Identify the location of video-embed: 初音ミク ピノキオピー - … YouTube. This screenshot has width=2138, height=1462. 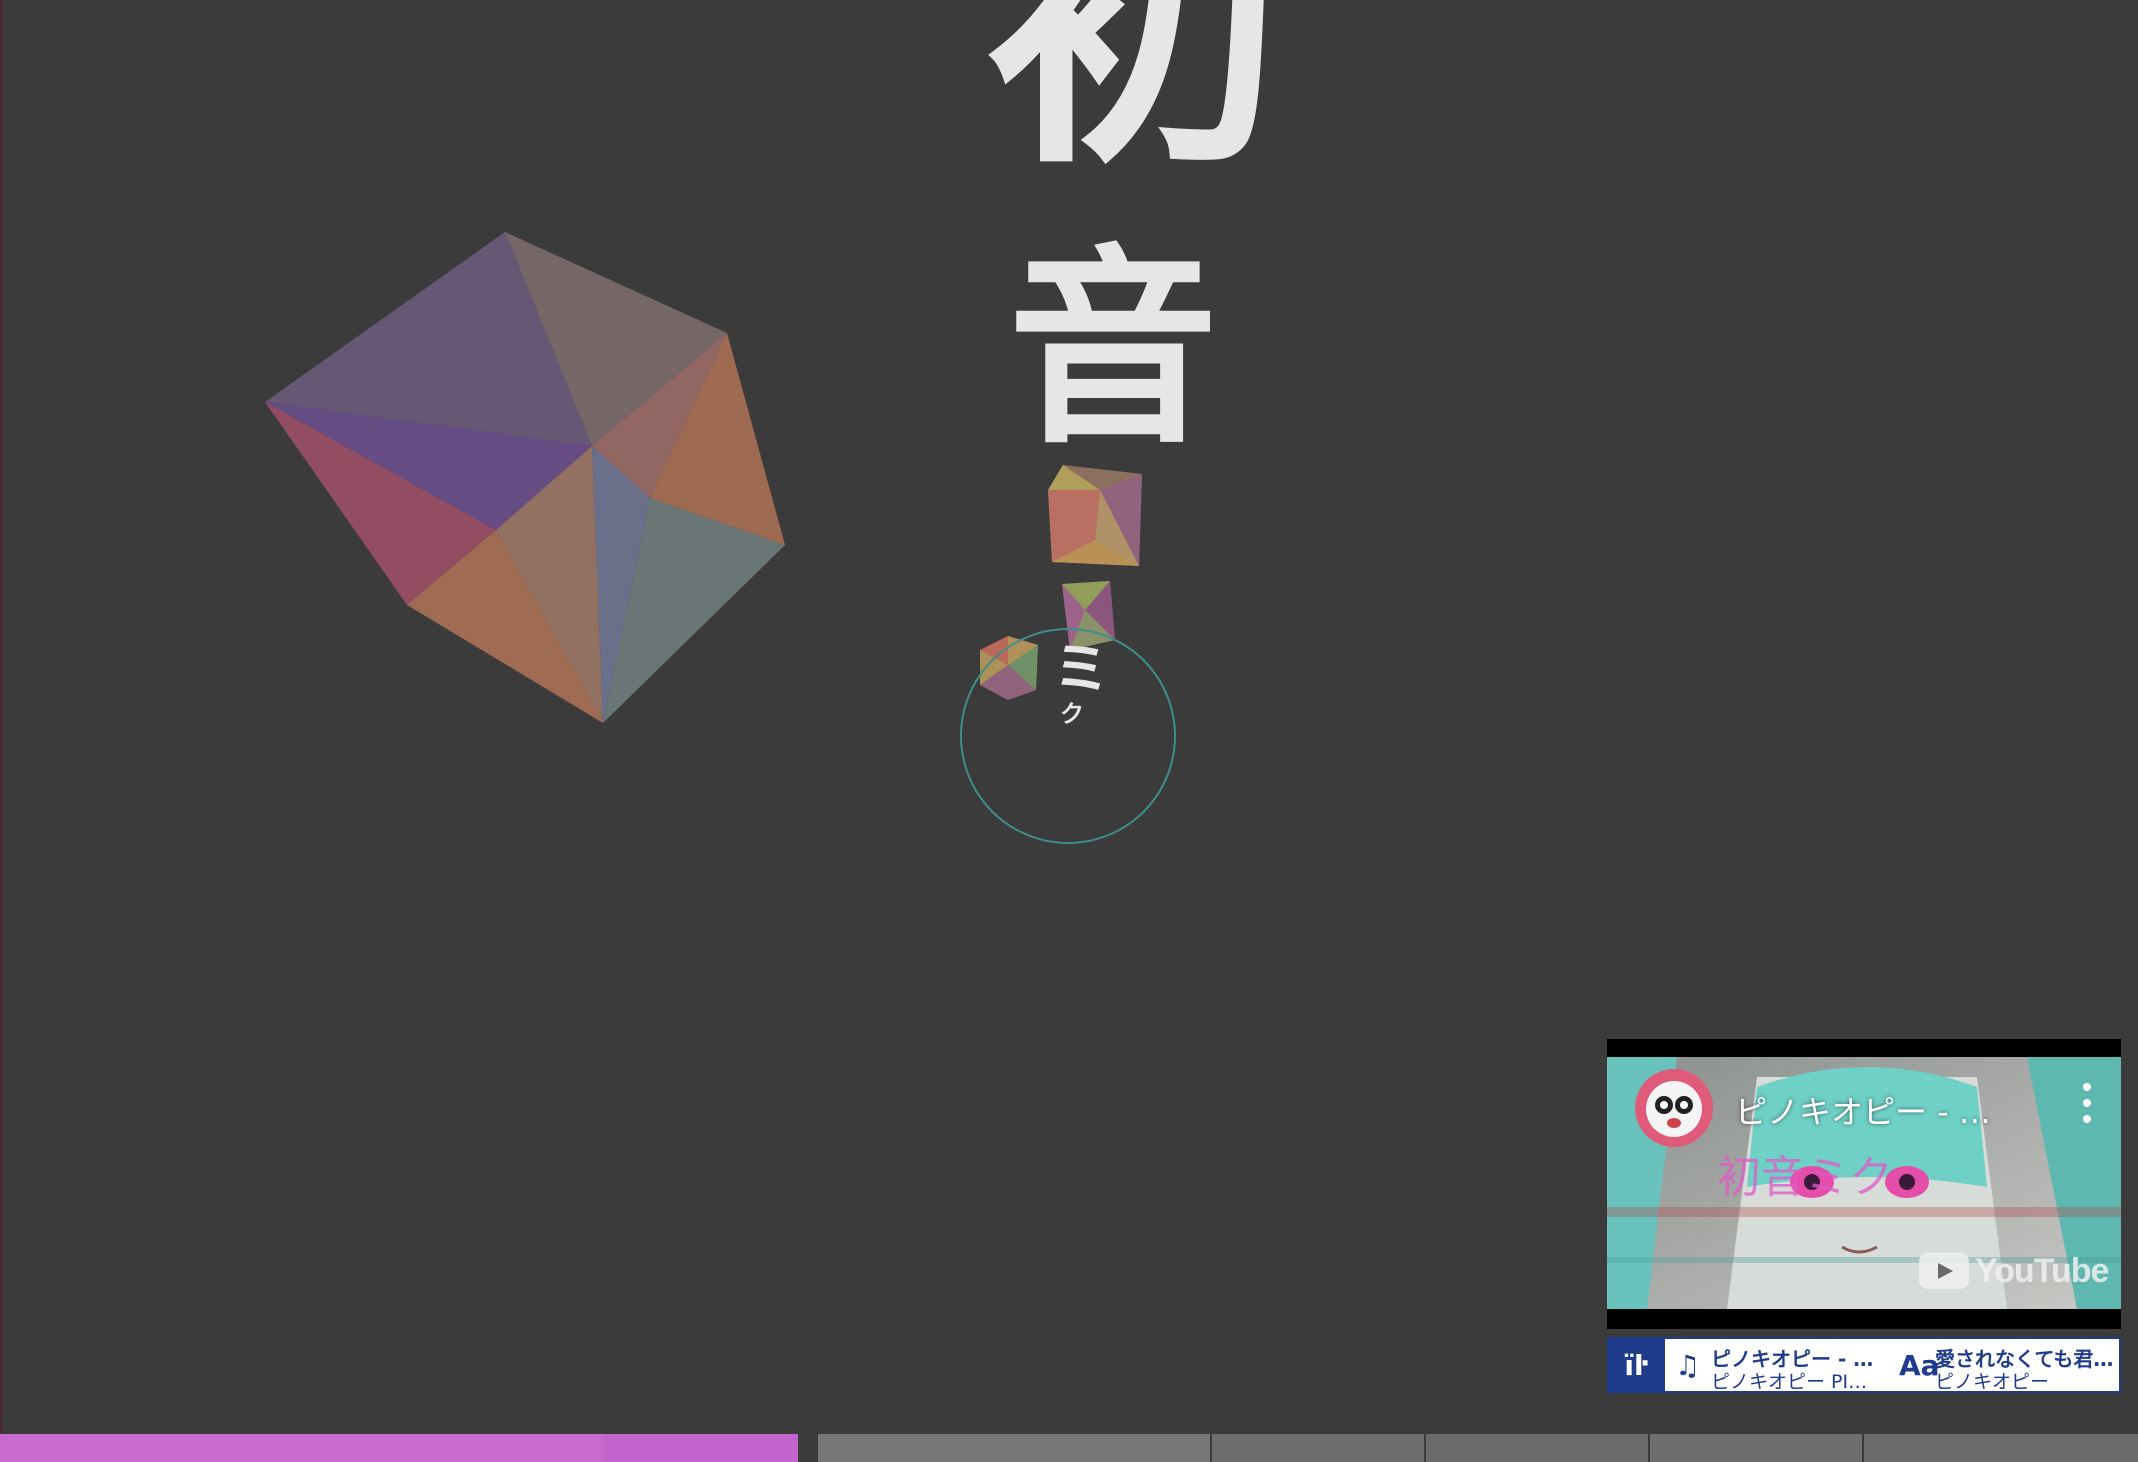
(1864, 1184).